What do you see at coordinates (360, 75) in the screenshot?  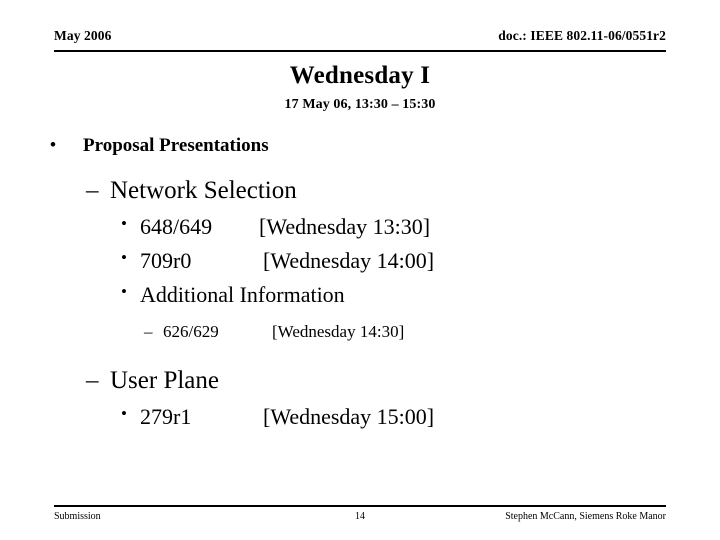 I see `page-title: Wednesday I` at bounding box center [360, 75].